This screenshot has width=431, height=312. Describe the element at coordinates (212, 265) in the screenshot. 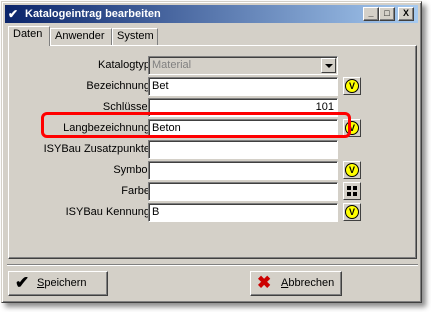

I see `button-separator` at that location.